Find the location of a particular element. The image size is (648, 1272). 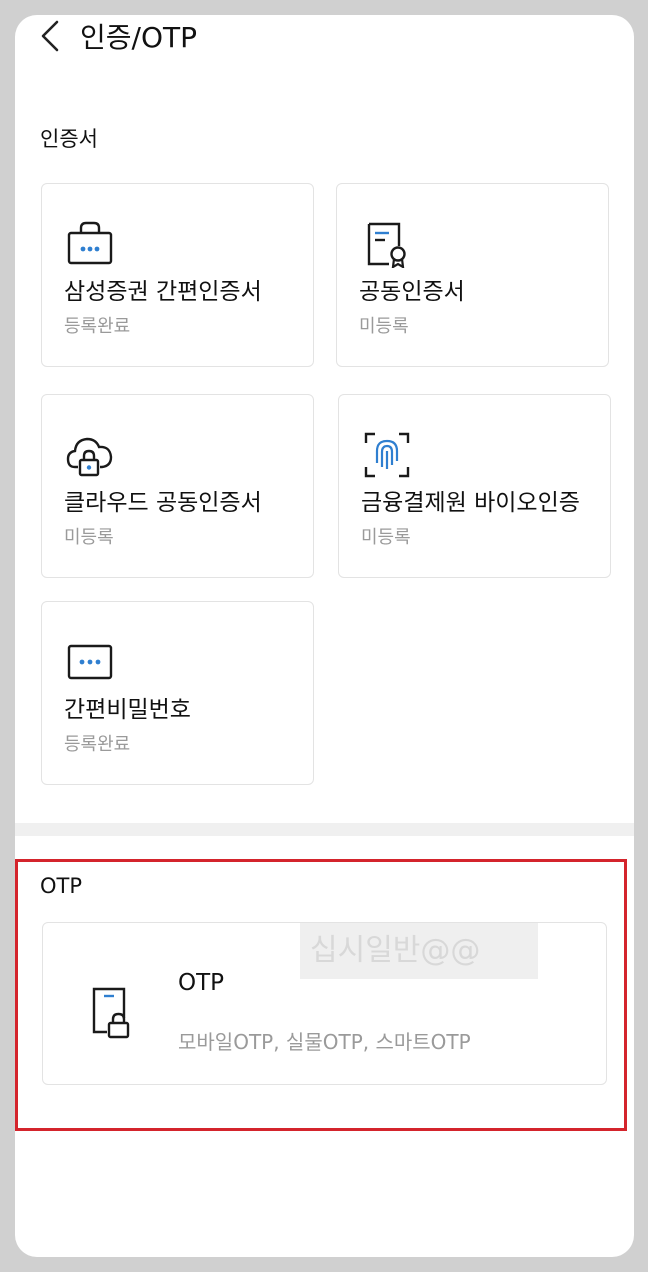

watermark: 십시일반@@ is located at coordinates (419, 951).